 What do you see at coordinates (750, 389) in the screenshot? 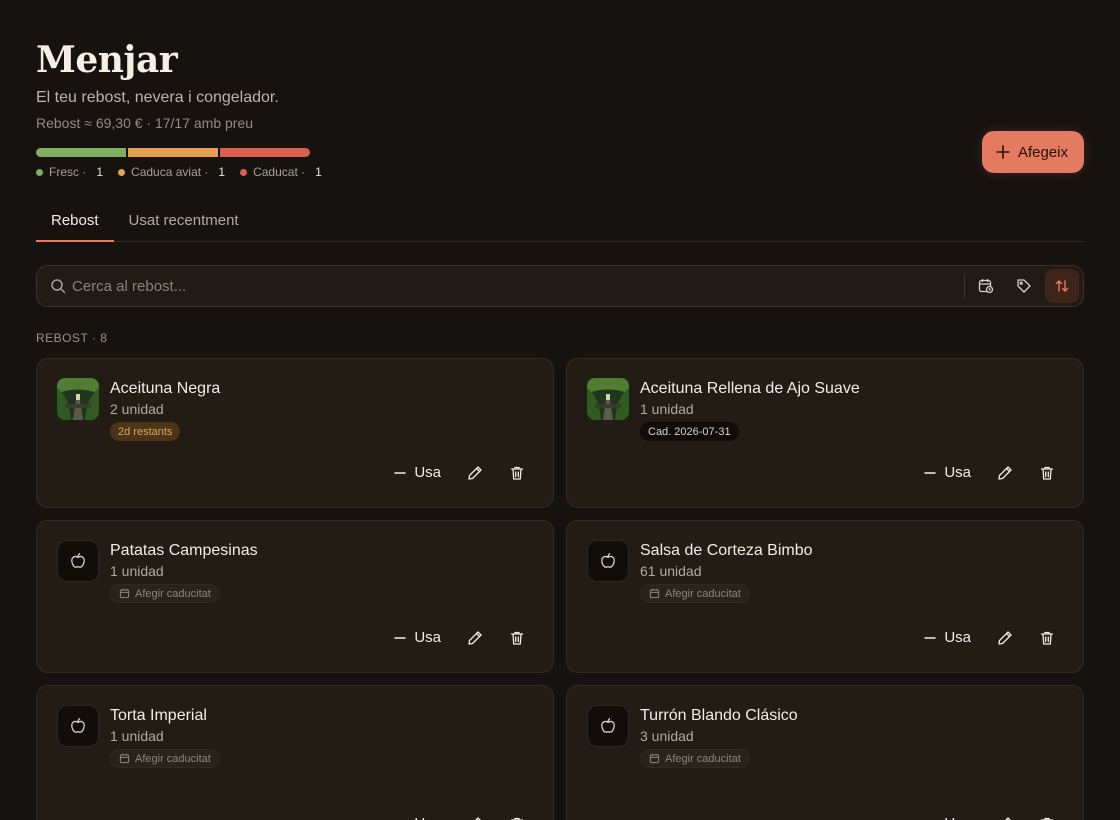
I see `item-name: Aceituna Rellena de Ajo Suave` at bounding box center [750, 389].